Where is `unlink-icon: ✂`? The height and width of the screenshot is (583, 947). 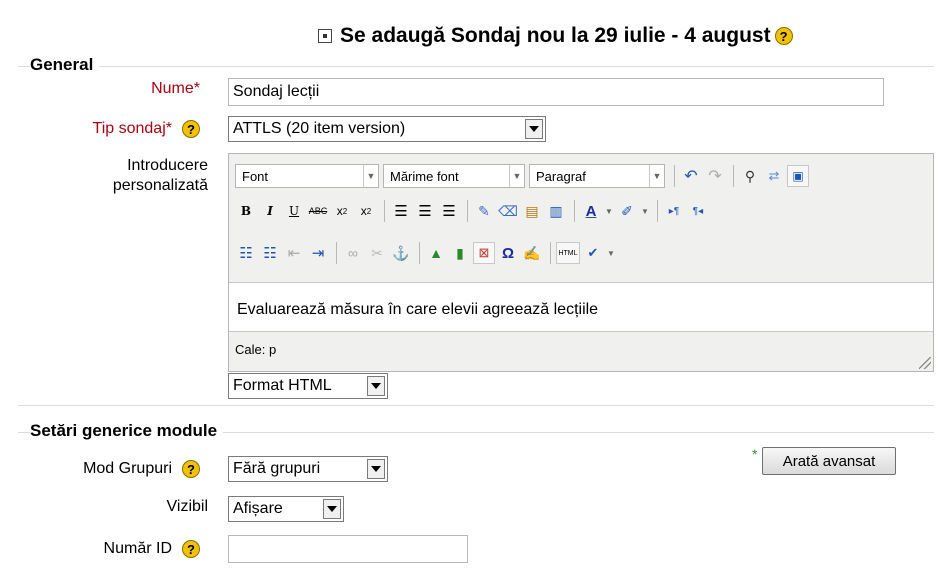 unlink-icon: ✂ is located at coordinates (377, 253).